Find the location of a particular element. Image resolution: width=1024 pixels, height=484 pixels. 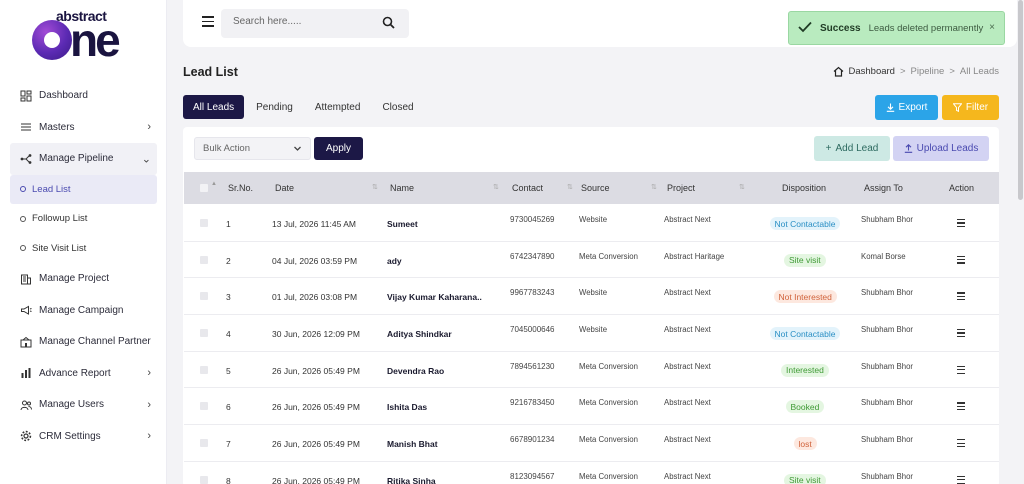

disposition-badge: Interested is located at coordinates (805, 370).